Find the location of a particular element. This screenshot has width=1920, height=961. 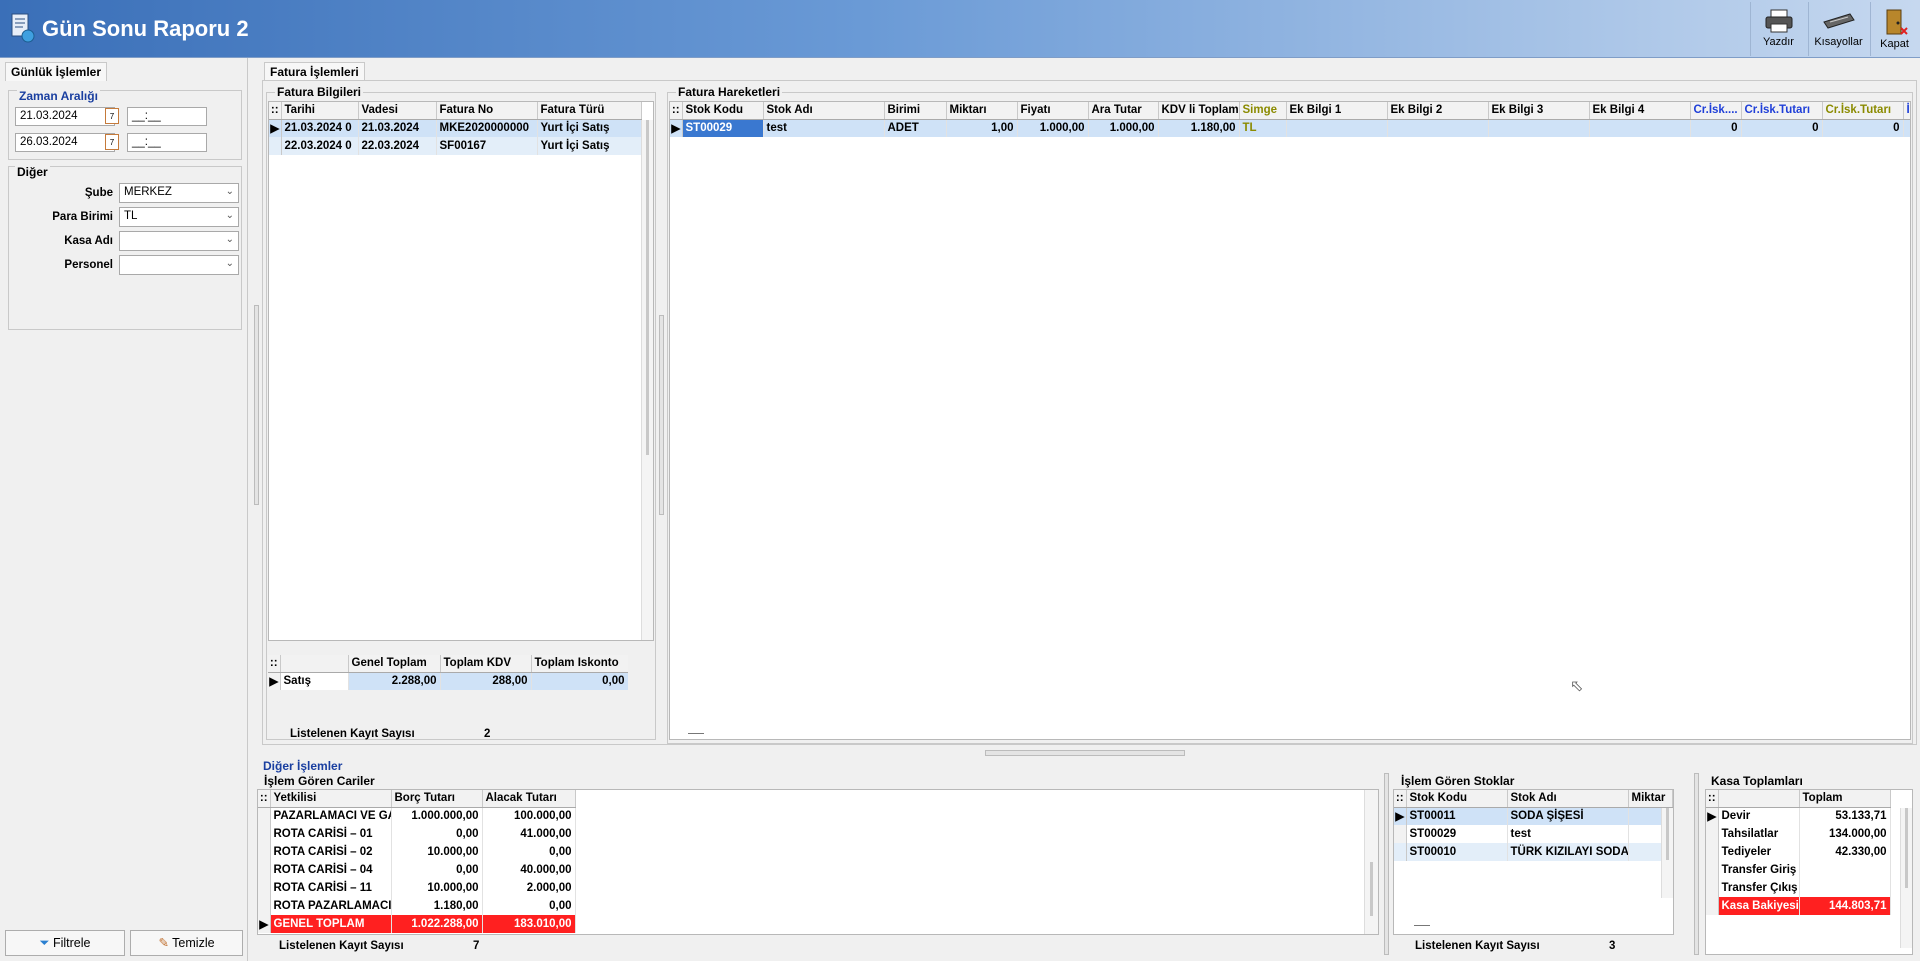

table-cell: Tediyeler is located at coordinates (1759, 852).